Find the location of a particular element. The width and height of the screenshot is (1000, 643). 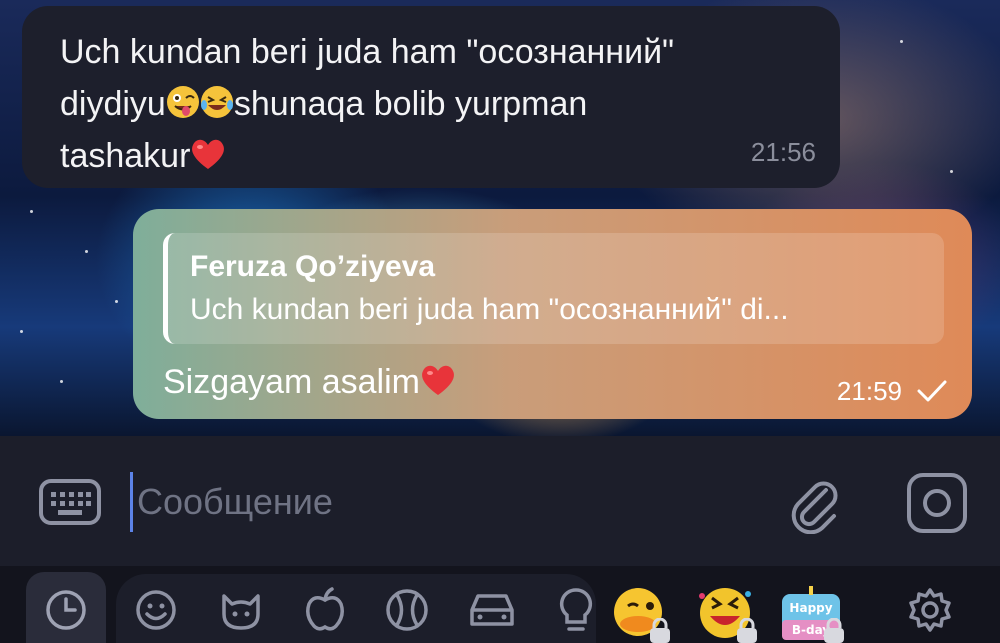

keyboard-icon is located at coordinates (70, 502).